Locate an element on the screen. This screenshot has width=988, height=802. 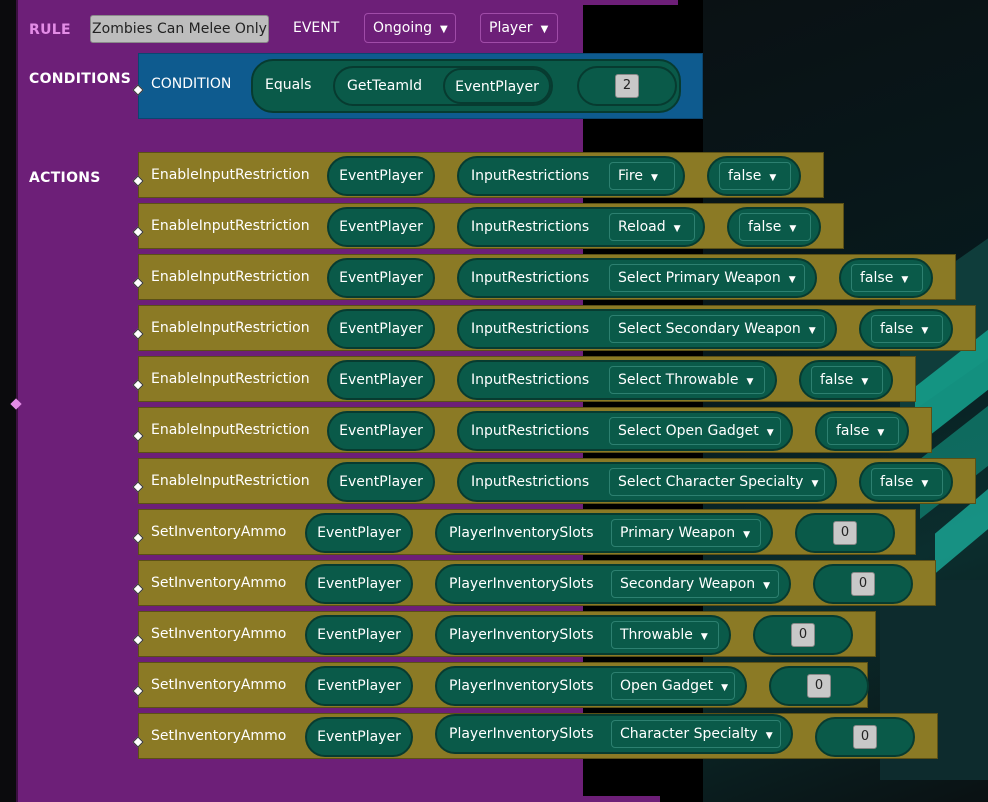
restriction-argument: InputRestrictions Select Primary Weapon ▼ is located at coordinates (637, 278).